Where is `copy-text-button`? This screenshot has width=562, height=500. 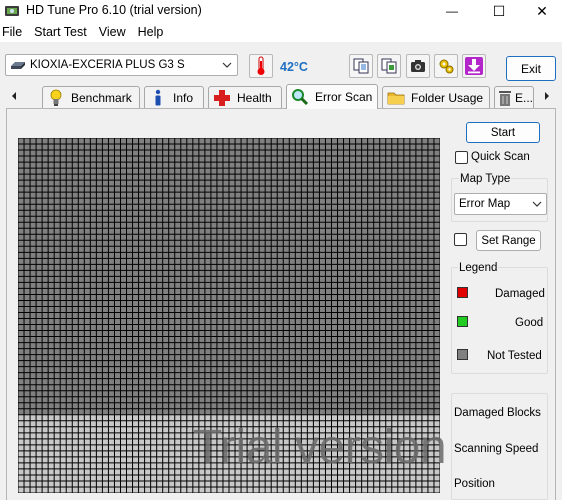
copy-text-button is located at coordinates (361, 66).